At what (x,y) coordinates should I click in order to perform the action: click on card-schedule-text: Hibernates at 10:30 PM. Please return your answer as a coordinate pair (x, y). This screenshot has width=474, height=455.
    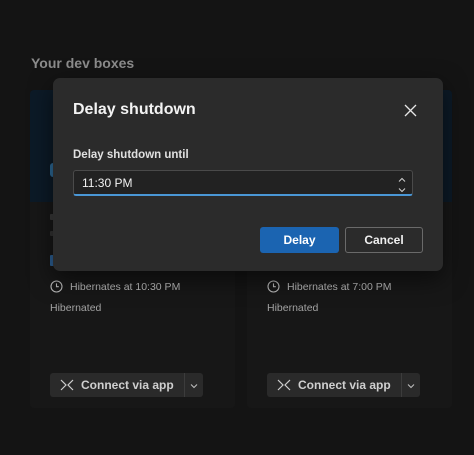
    Looking at the image, I should click on (125, 286).